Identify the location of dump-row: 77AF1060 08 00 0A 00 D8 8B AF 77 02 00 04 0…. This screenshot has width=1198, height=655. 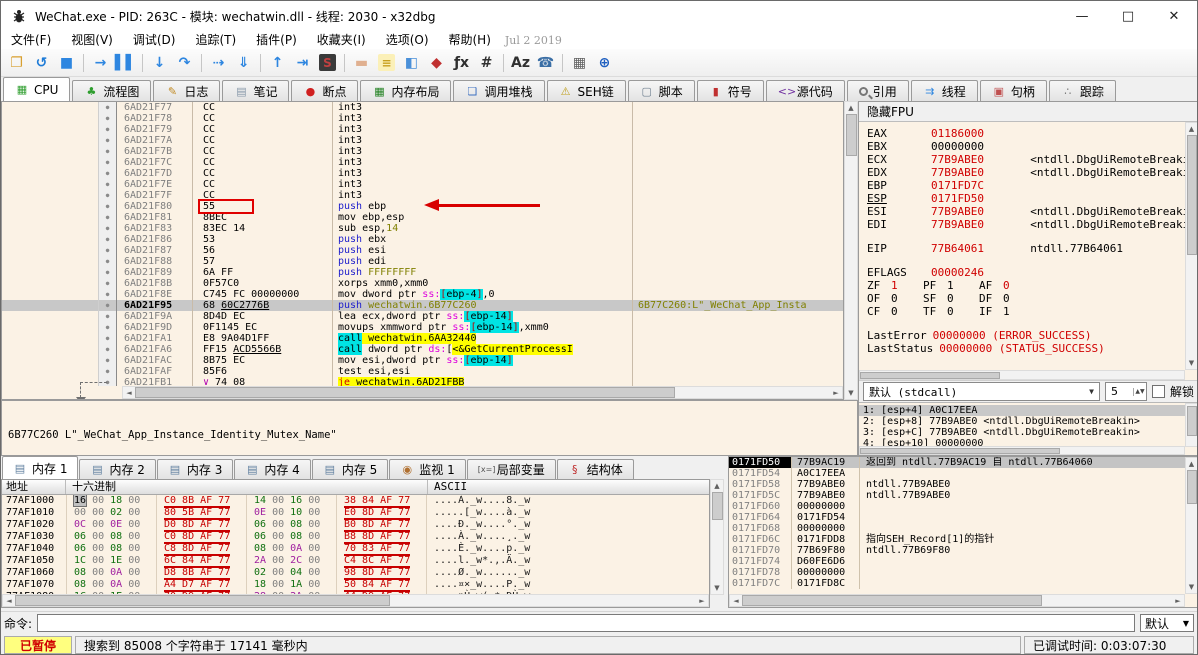
(355, 573).